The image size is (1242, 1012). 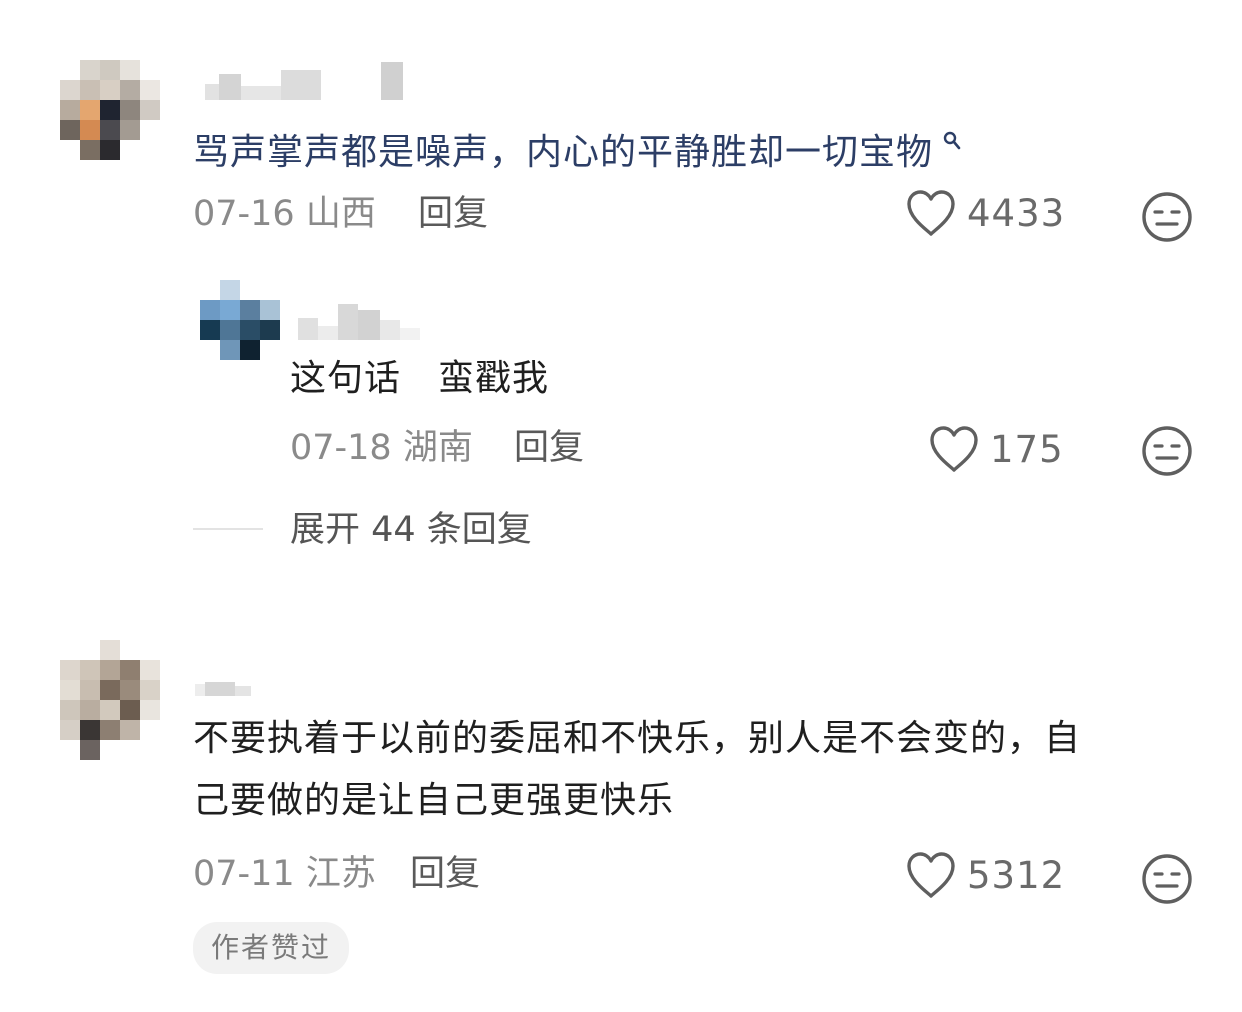 I want to click on comment-date: 07-16, so click(x=244, y=214).